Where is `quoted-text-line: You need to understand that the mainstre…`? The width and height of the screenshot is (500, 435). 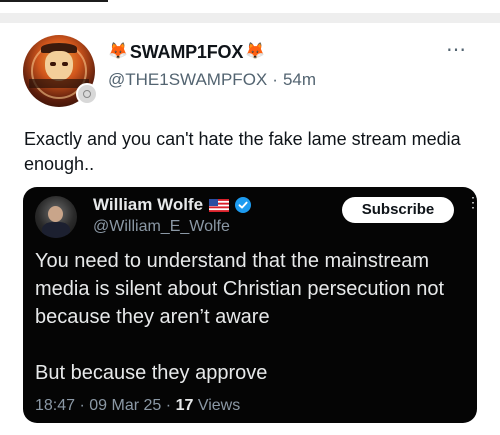 quoted-text-line: You need to understand that the mainstre… is located at coordinates (240, 289).